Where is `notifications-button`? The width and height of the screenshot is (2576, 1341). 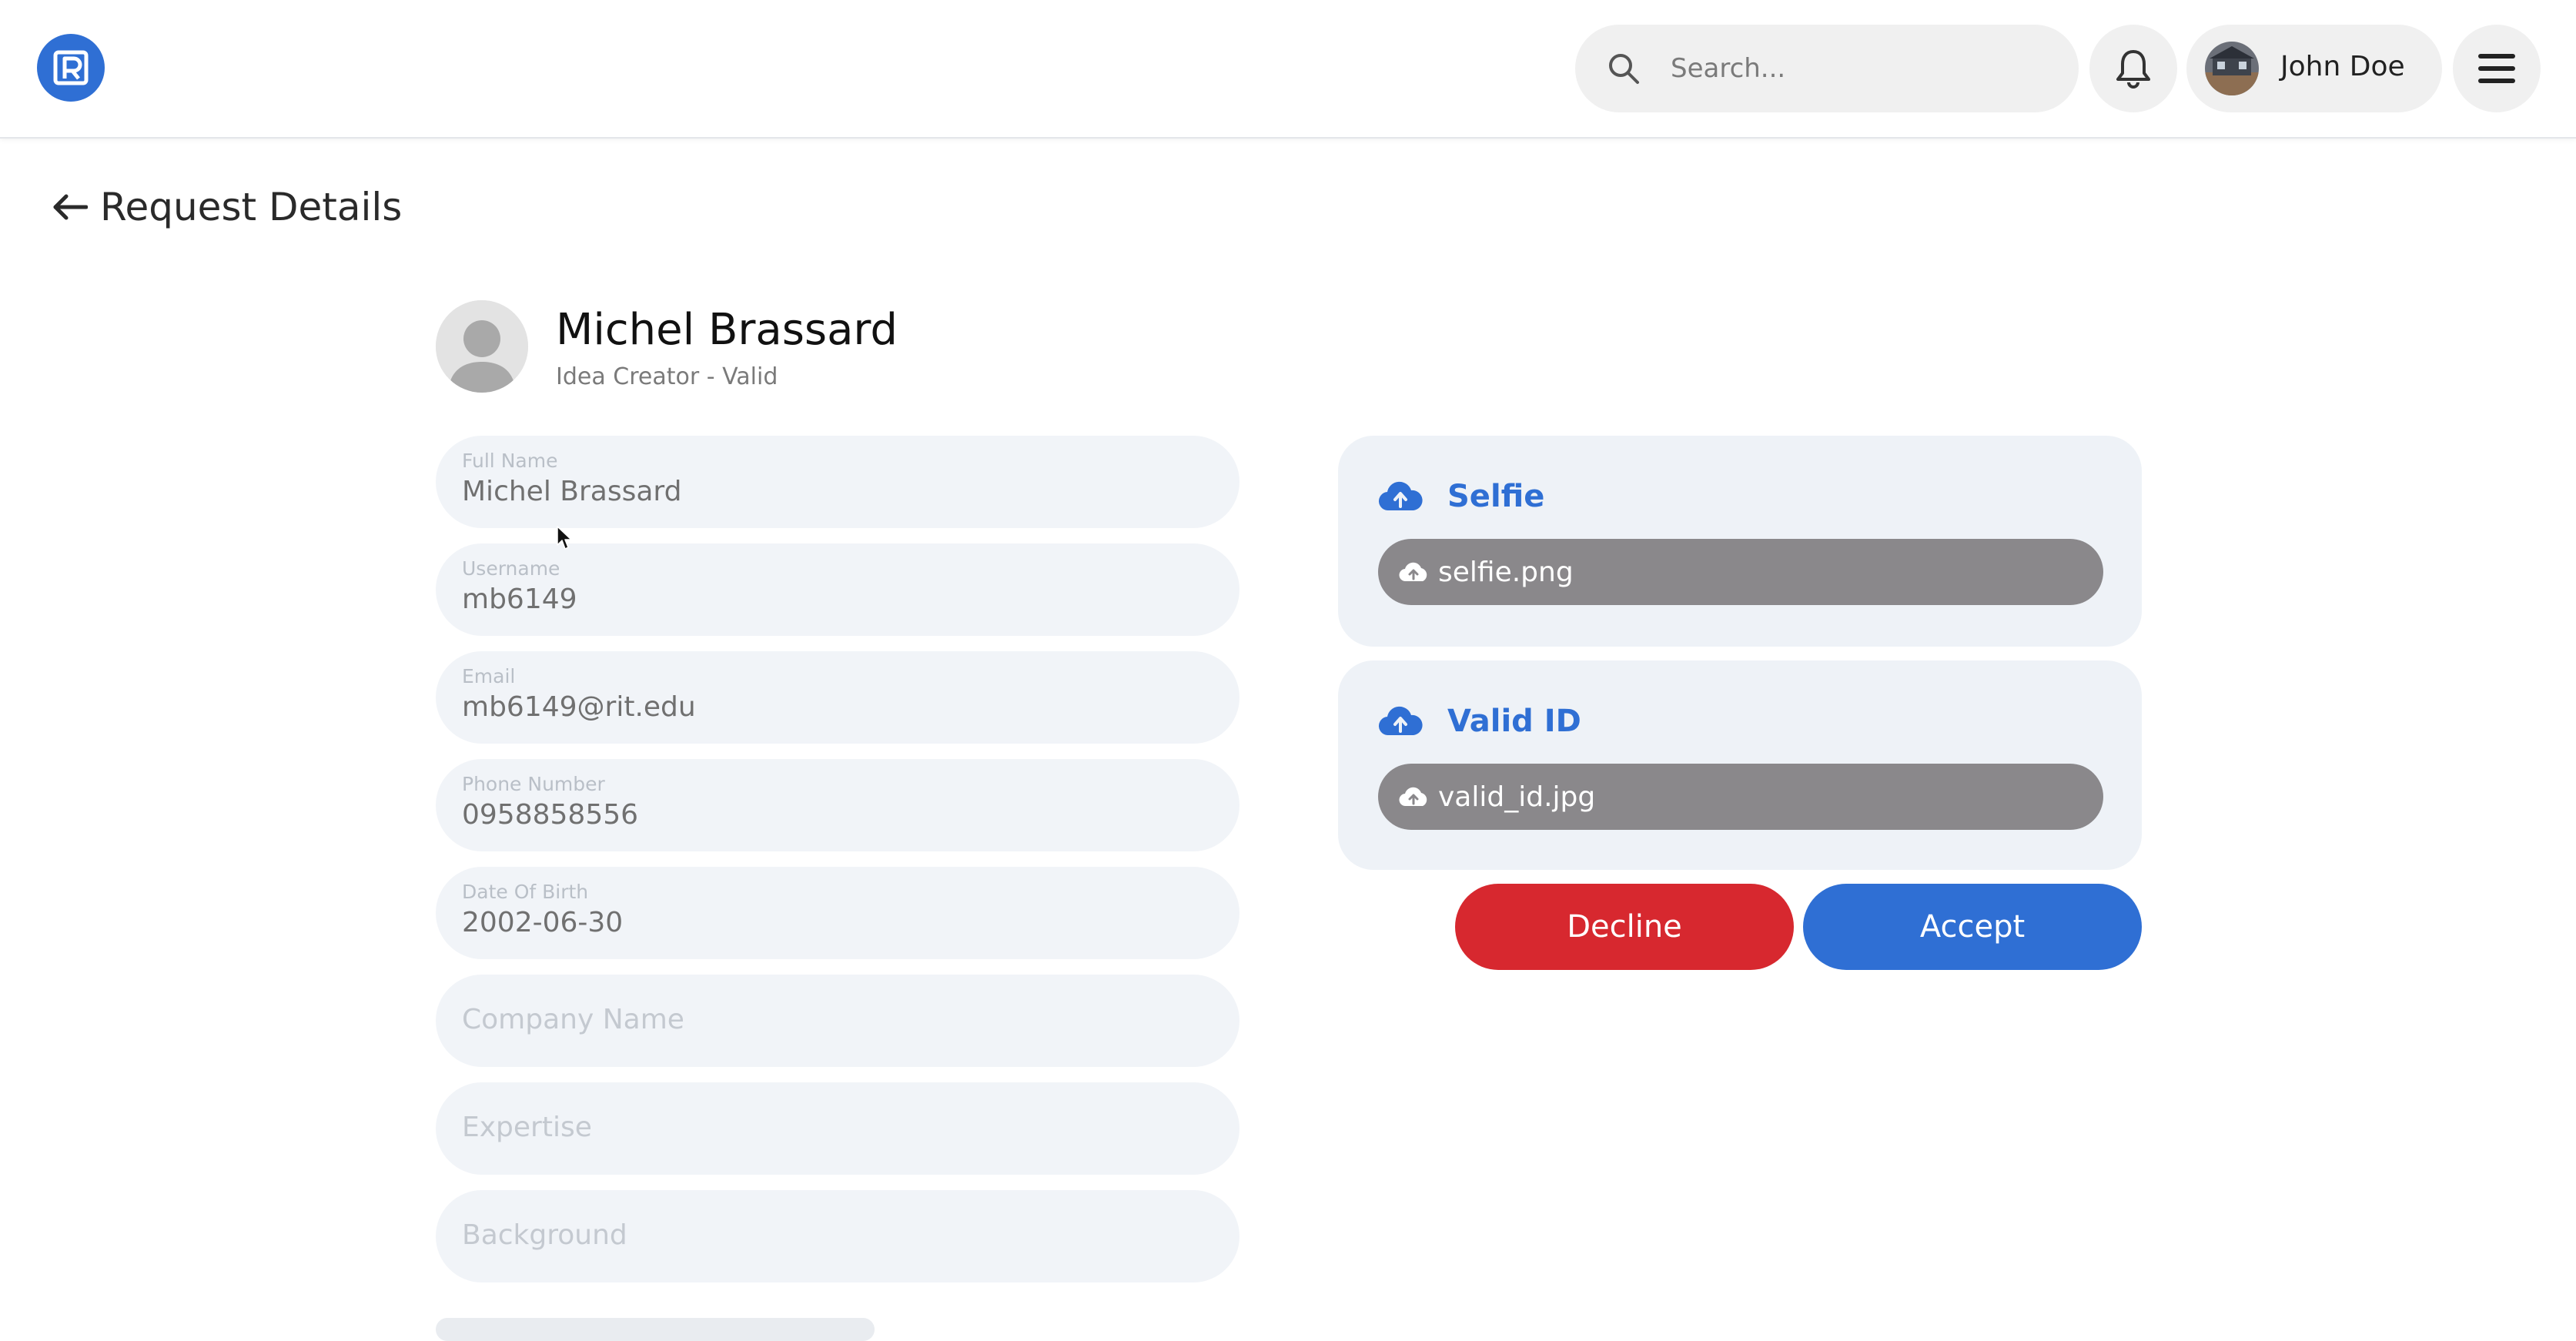 notifications-button is located at coordinates (2133, 68).